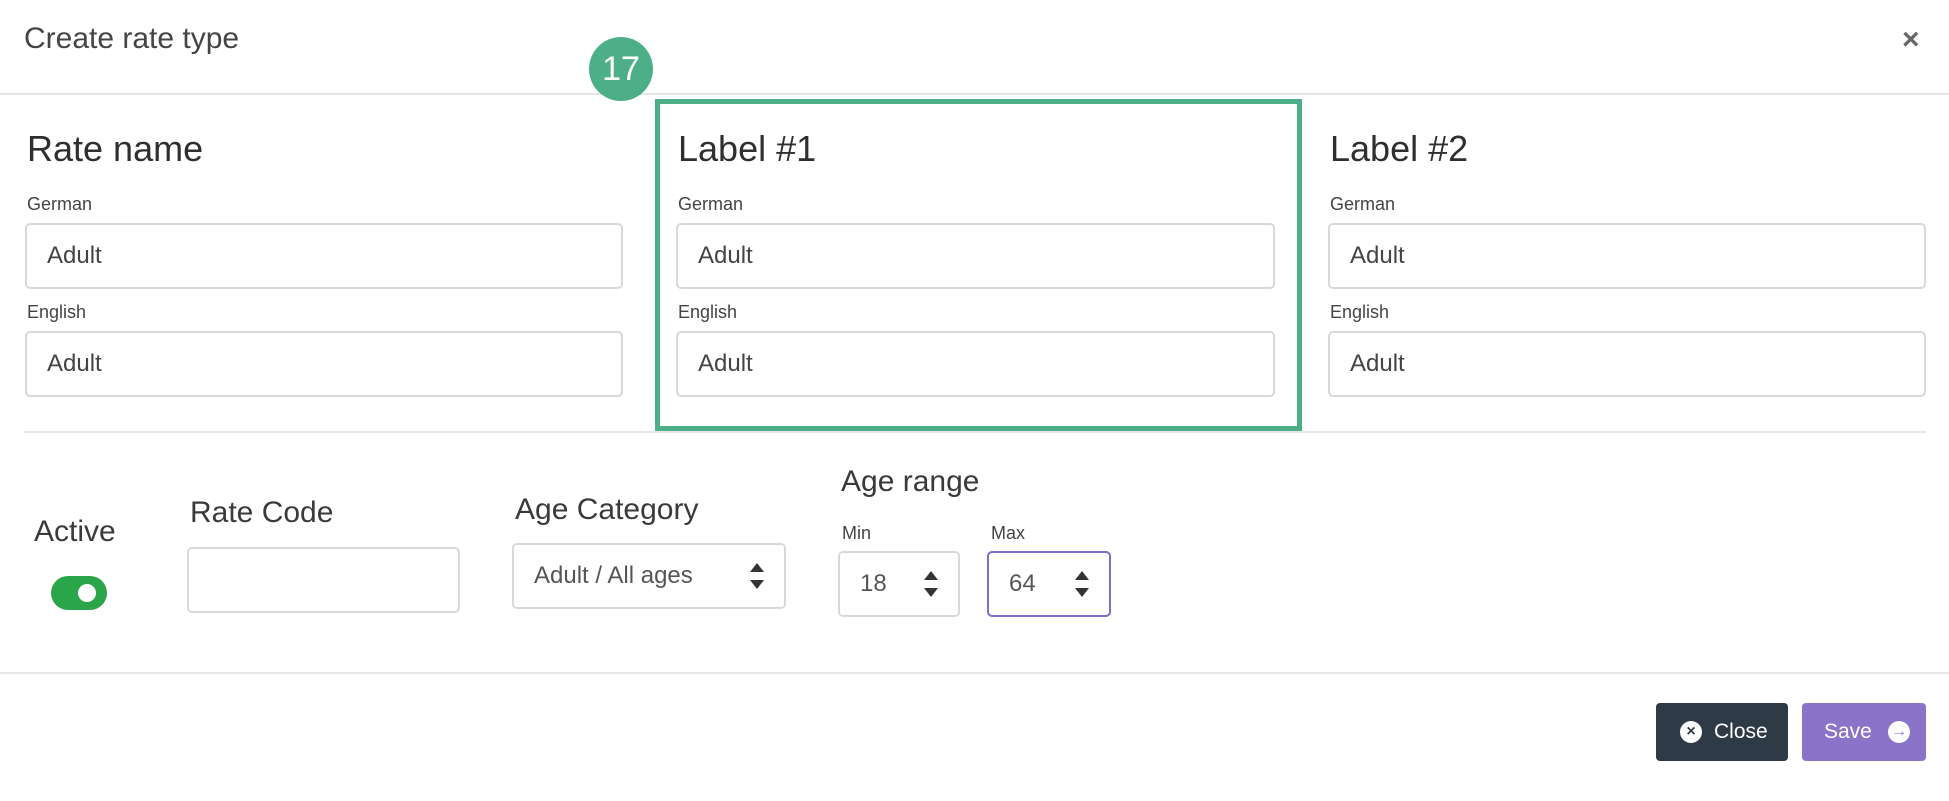 The height and width of the screenshot is (801, 1949). I want to click on rate-name-english-input, so click(324, 364).